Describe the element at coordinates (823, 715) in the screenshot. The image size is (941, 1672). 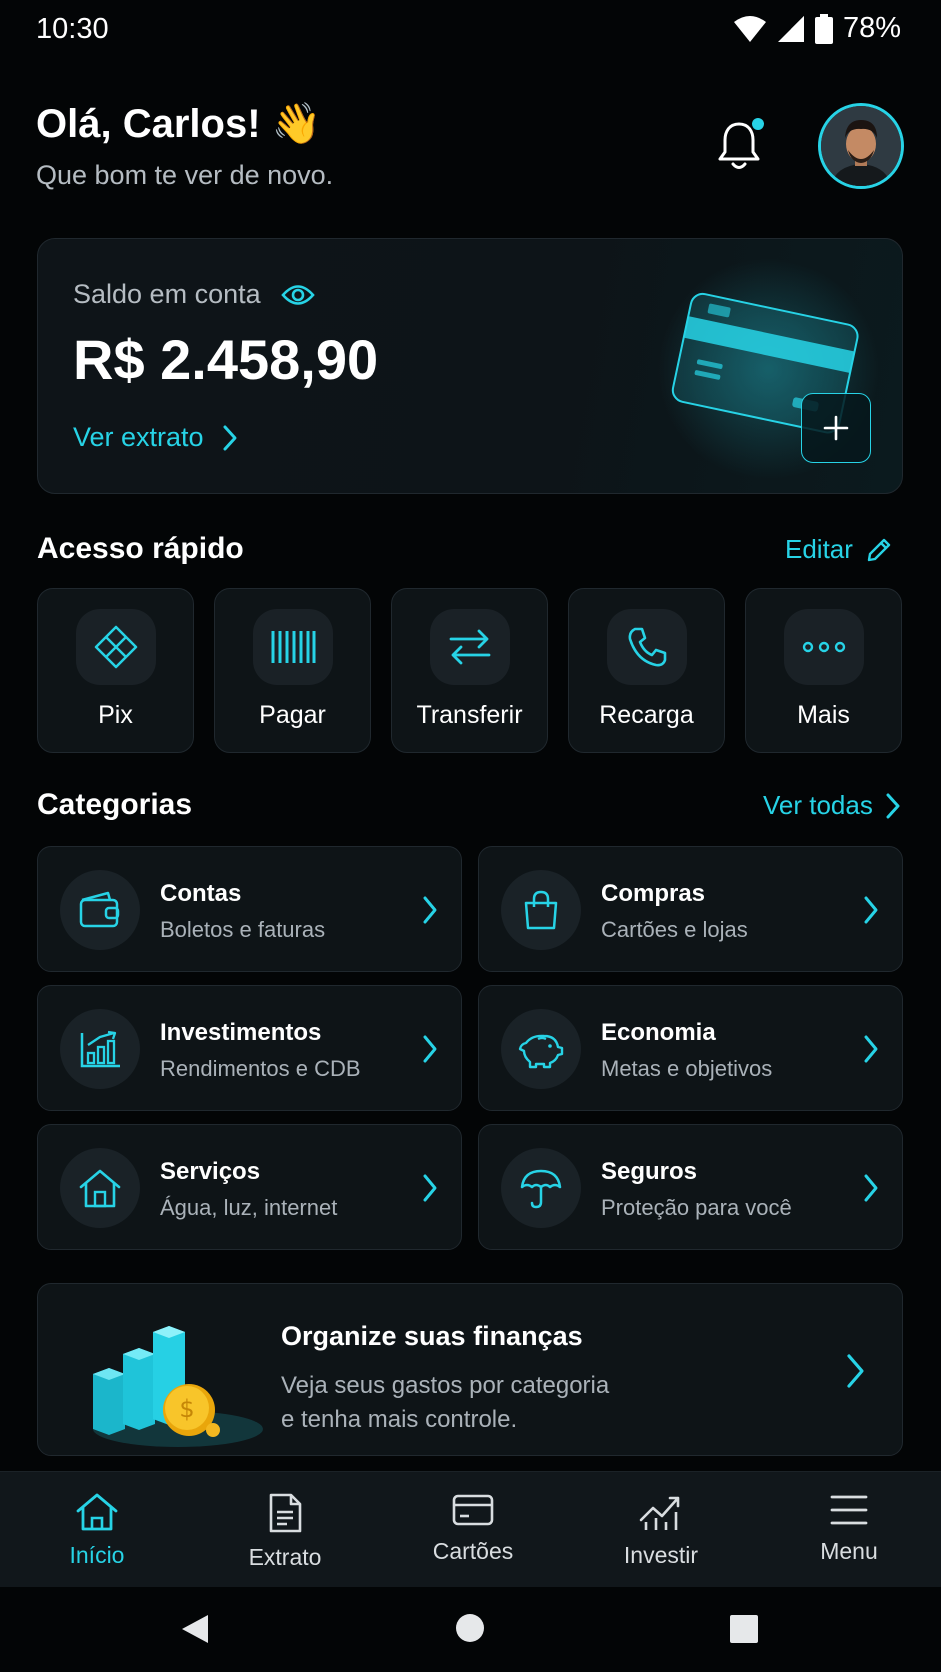
I see `quick-more-label: Mais` at that location.